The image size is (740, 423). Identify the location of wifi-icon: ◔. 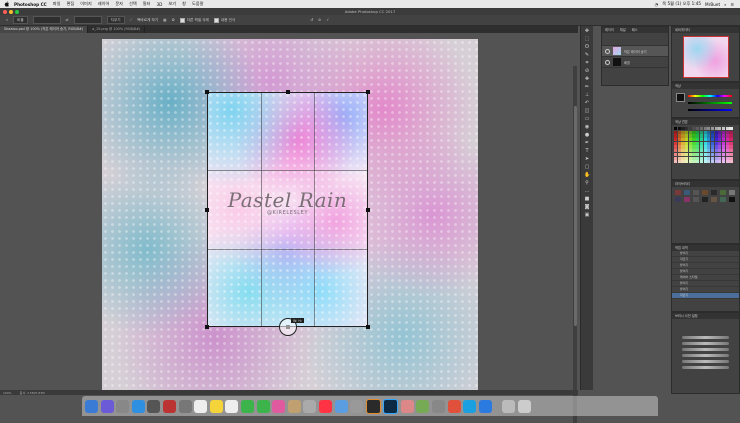
(657, 4).